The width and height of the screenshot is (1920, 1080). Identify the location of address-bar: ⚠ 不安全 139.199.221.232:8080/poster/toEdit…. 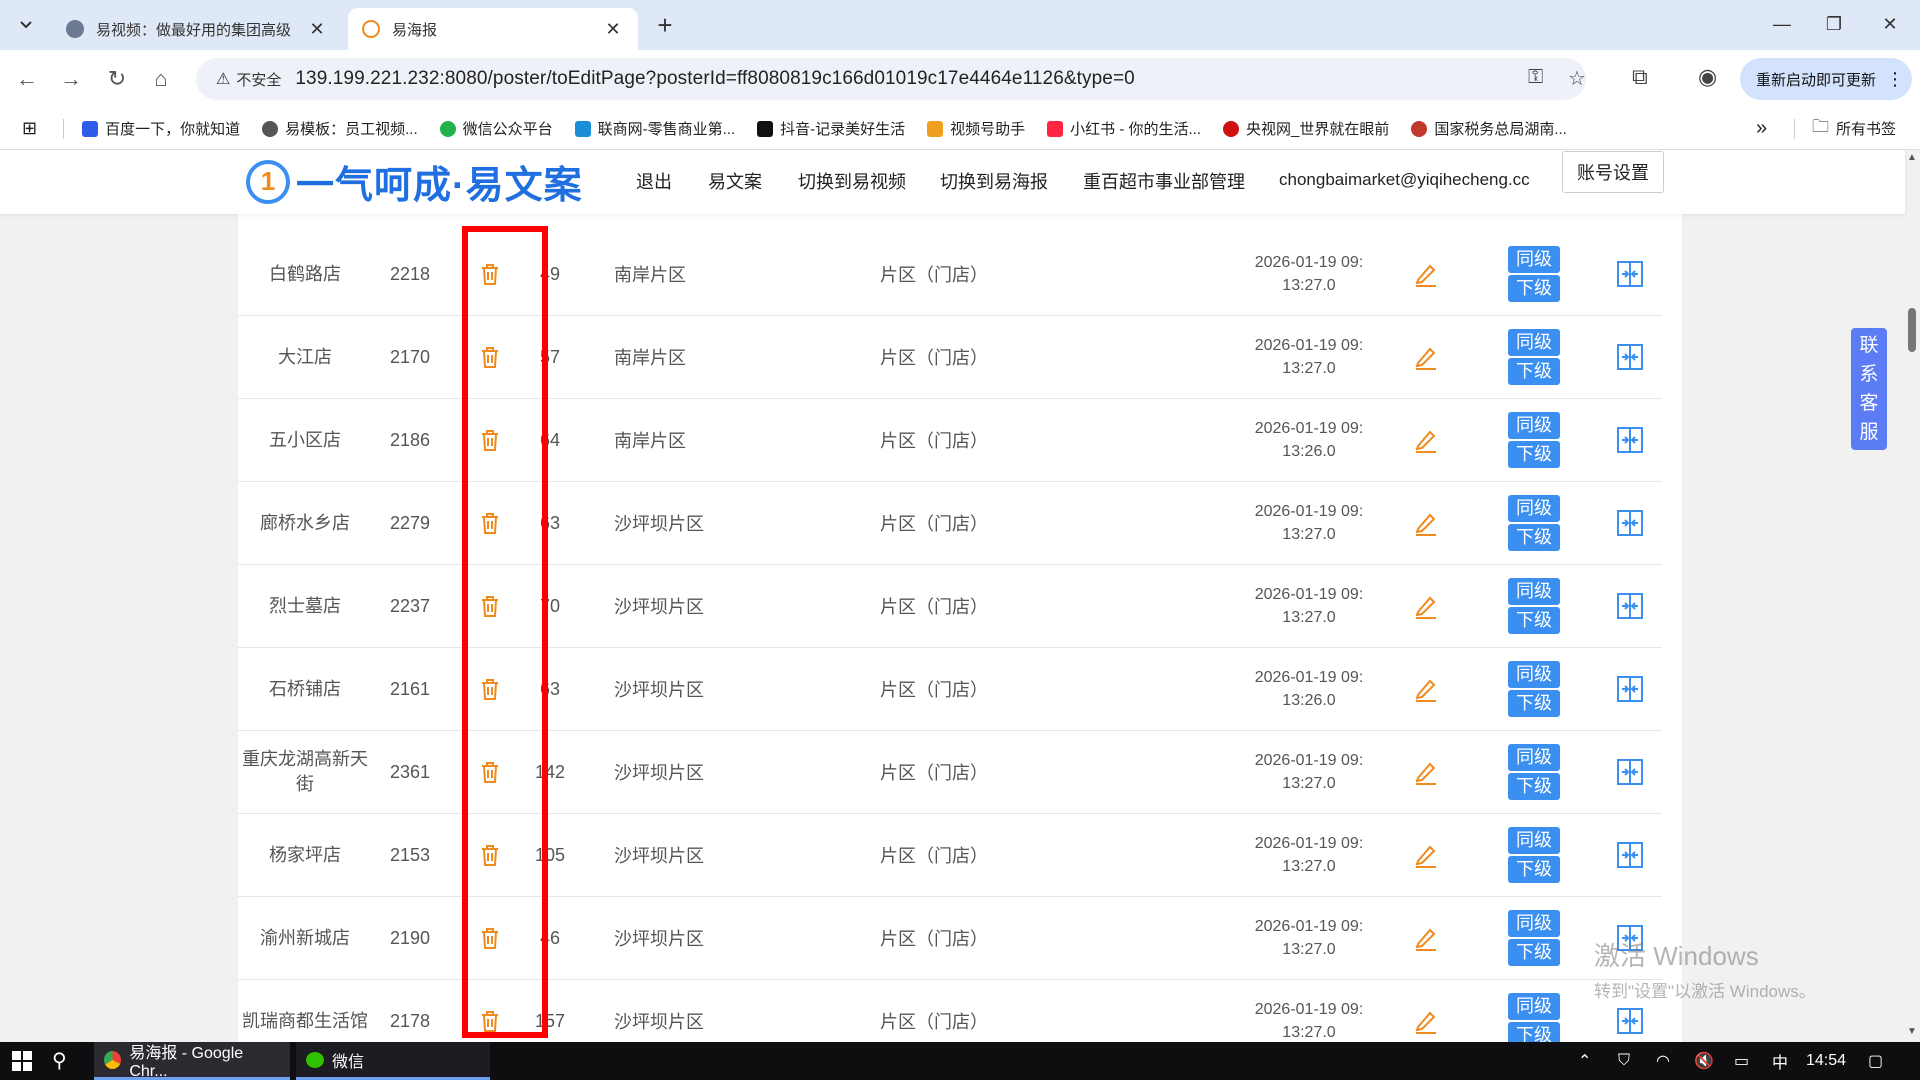
(891, 79).